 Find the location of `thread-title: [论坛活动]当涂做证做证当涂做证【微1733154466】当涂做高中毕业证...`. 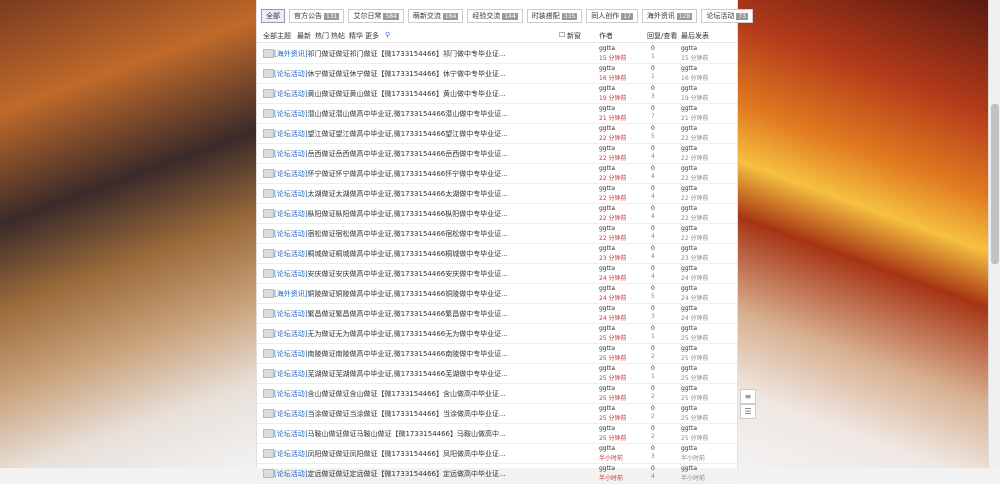

thread-title: [论坛活动]当涂做证做证当涂做证【微1733154466】当涂做高中毕业证... is located at coordinates (434, 414).